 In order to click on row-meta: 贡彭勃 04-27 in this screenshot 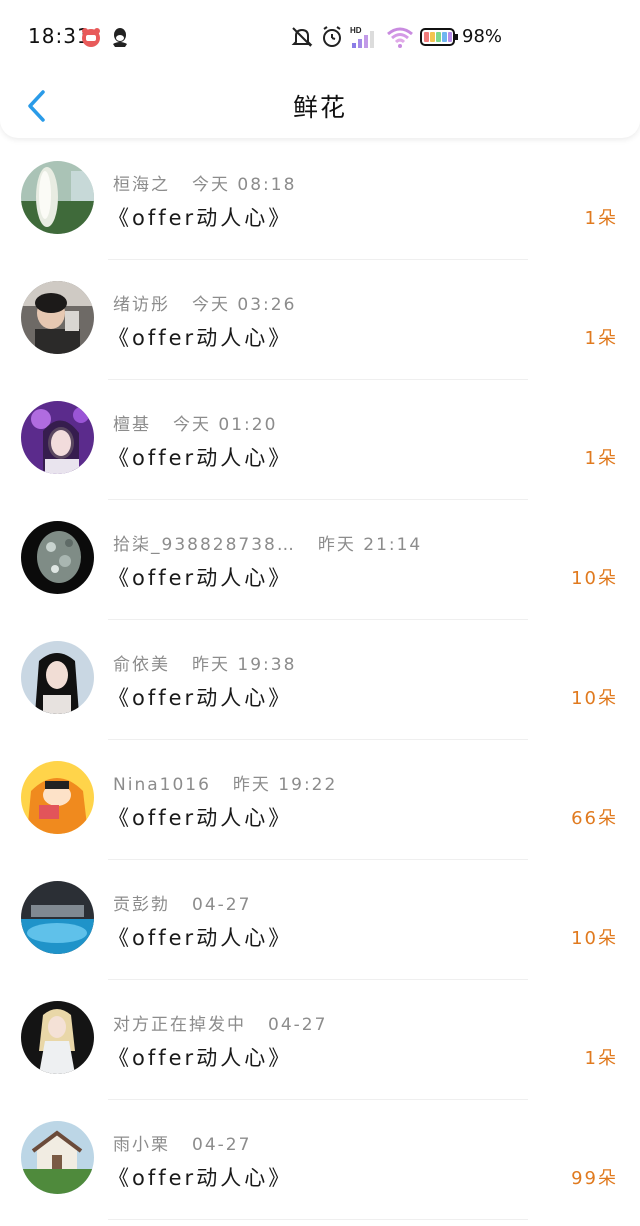, I will do `click(182, 902)`.